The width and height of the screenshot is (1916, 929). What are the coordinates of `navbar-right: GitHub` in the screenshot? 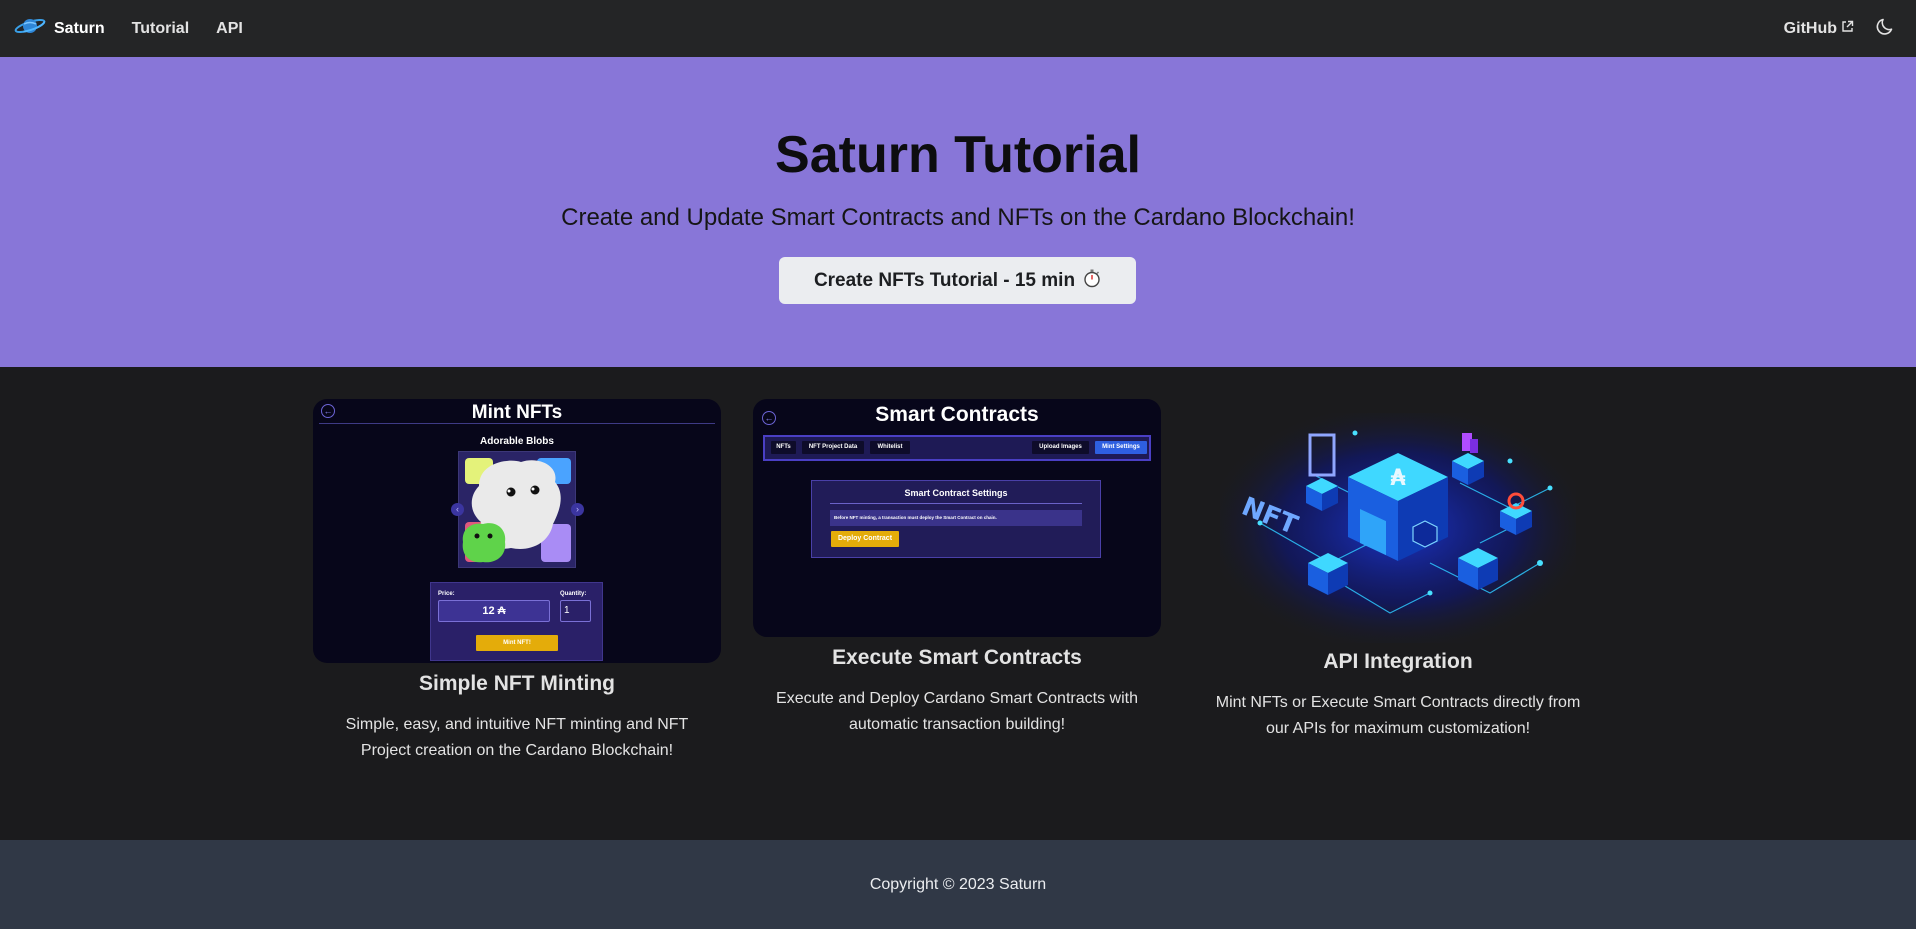 It's located at (1843, 29).